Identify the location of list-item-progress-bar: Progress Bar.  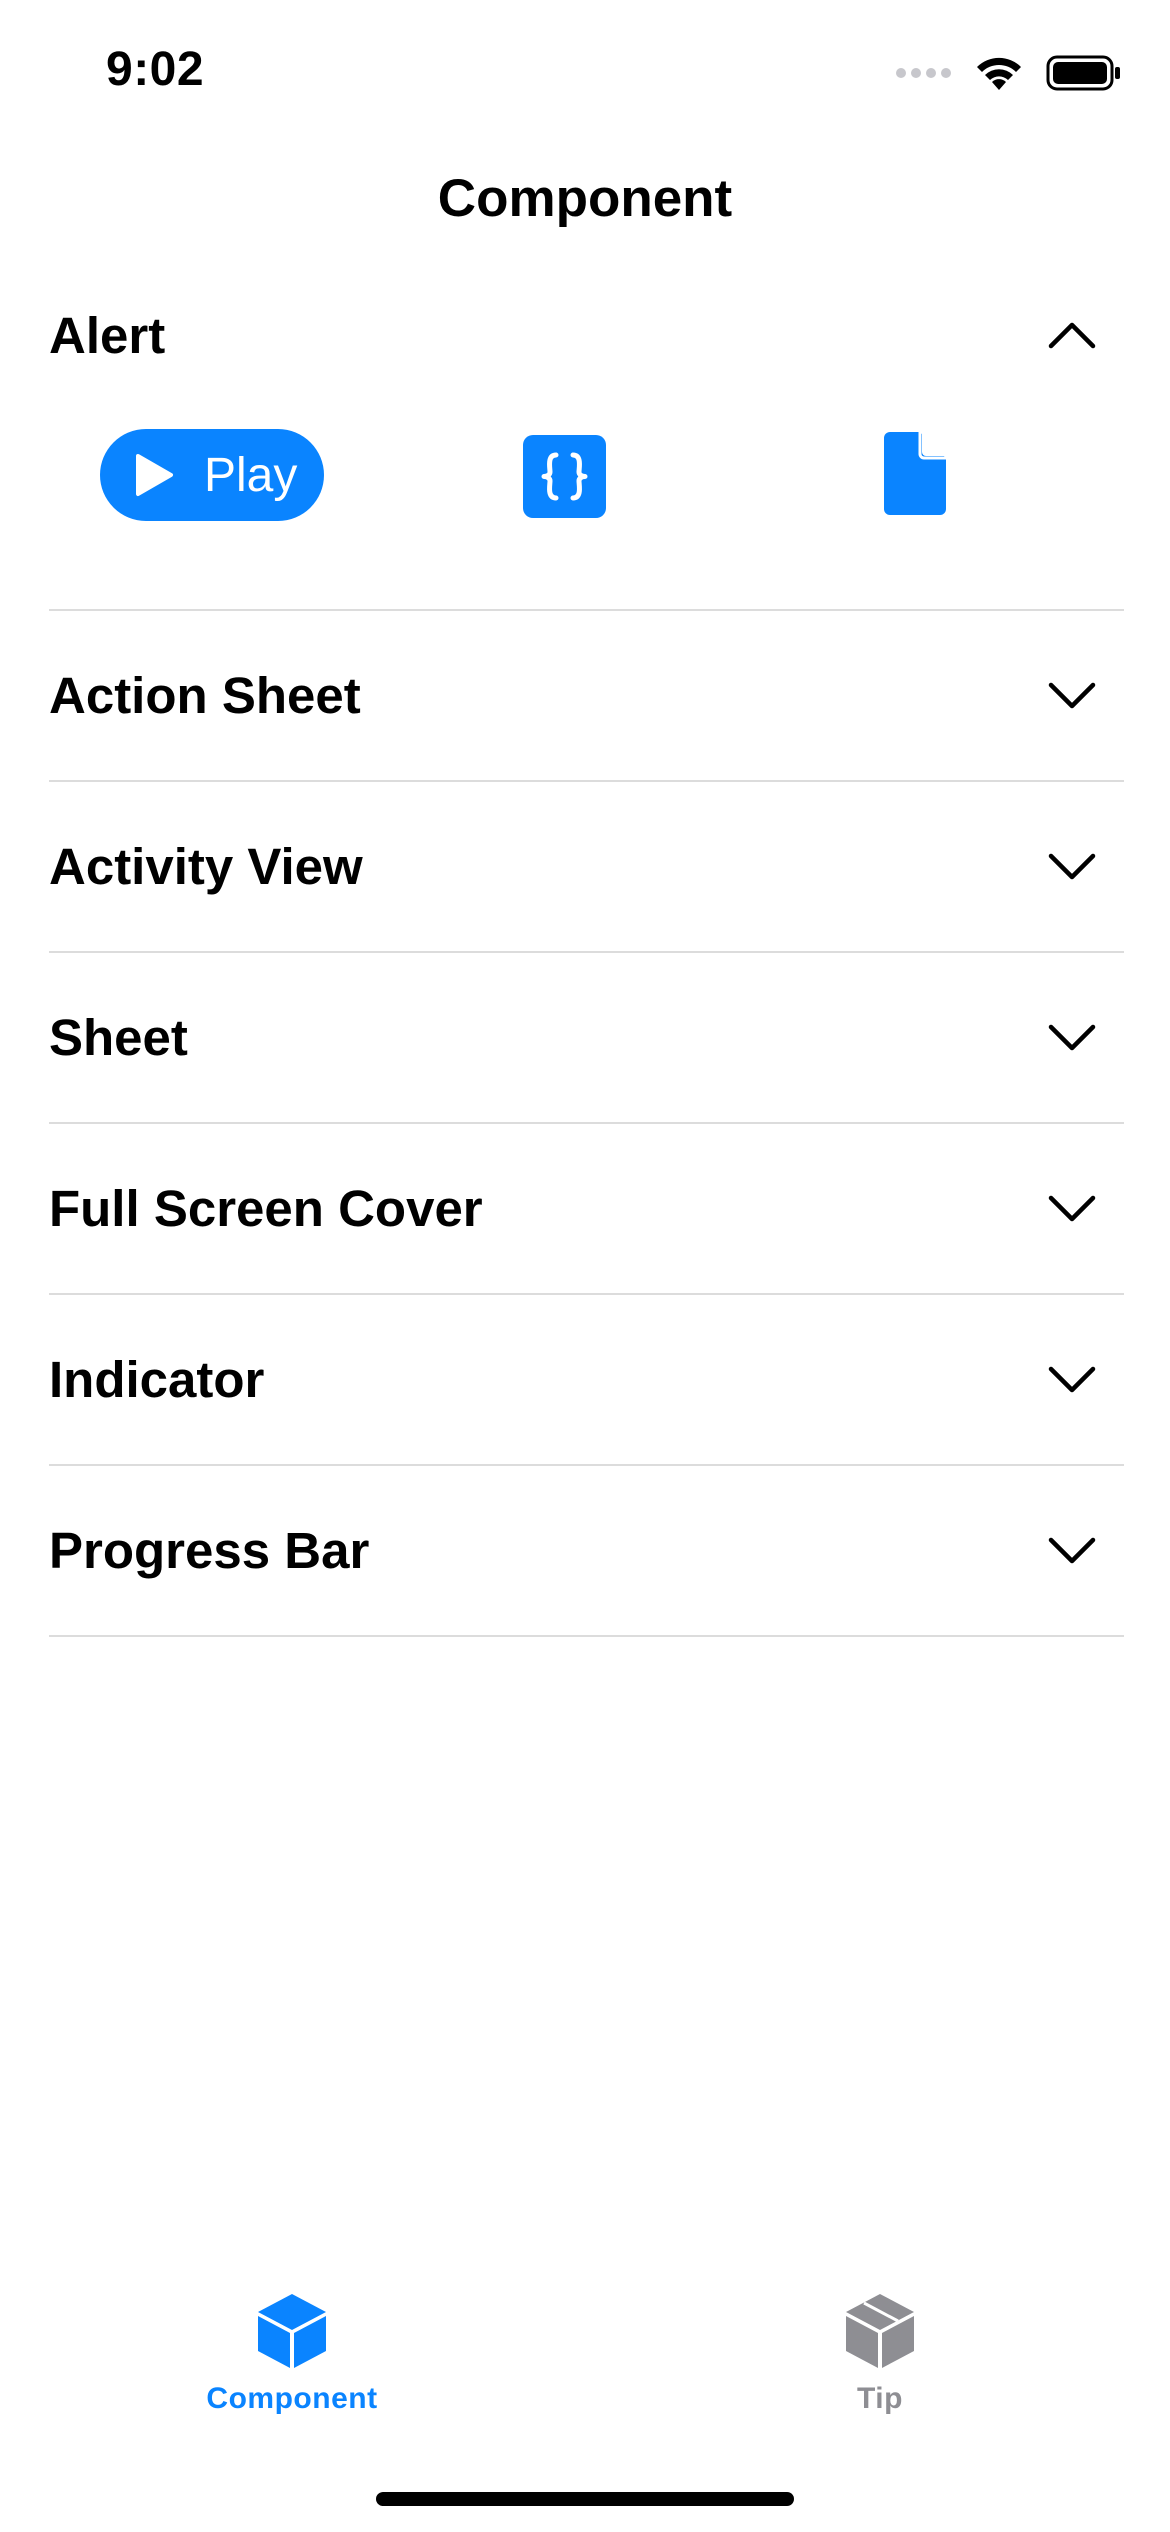
(586, 1551).